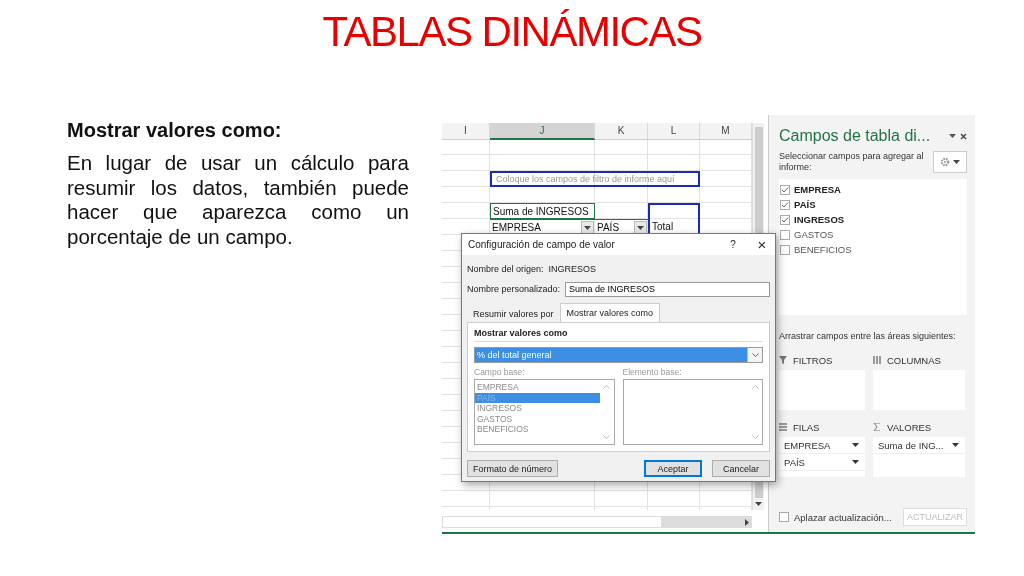 Image resolution: width=1024 pixels, height=576 pixels. Describe the element at coordinates (674, 211) in the screenshot. I see `table-cell` at that location.